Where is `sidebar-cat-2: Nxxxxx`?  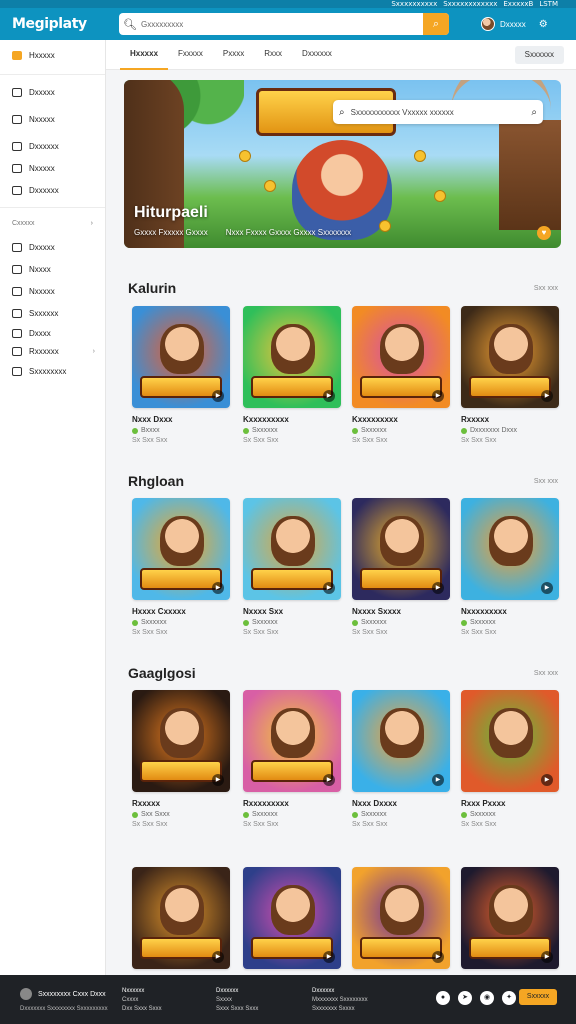
sidebar-cat-2: Nxxxxx is located at coordinates (52, 291).